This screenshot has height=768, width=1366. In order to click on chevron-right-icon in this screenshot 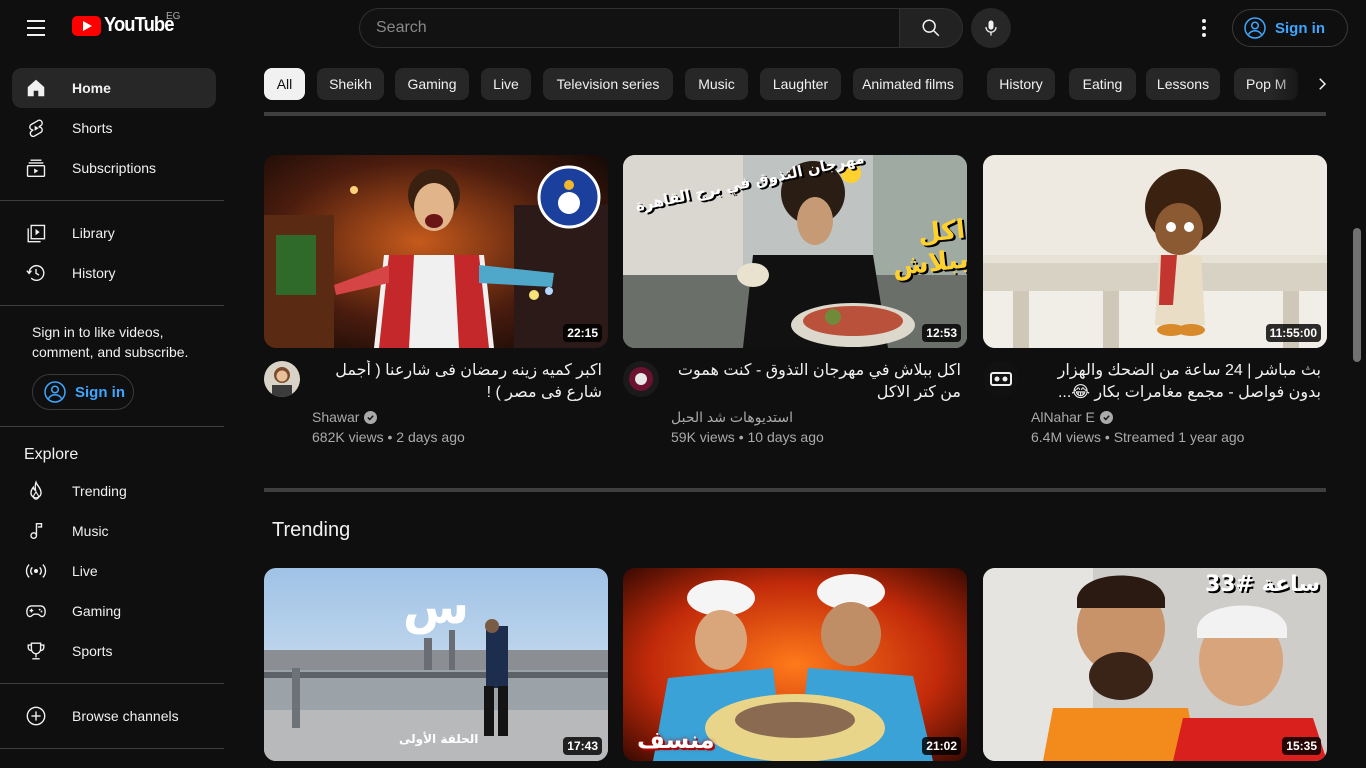, I will do `click(1323, 84)`.